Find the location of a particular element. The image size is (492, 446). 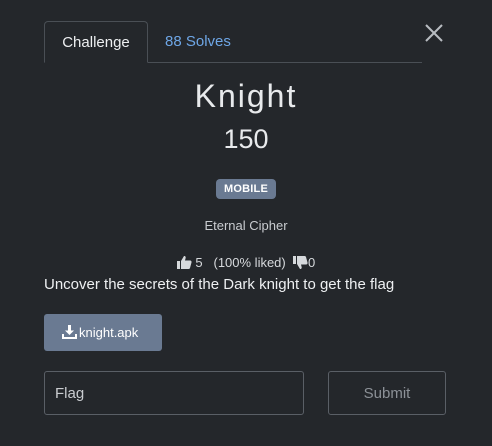

thumbs-up-icon is located at coordinates (184, 264).